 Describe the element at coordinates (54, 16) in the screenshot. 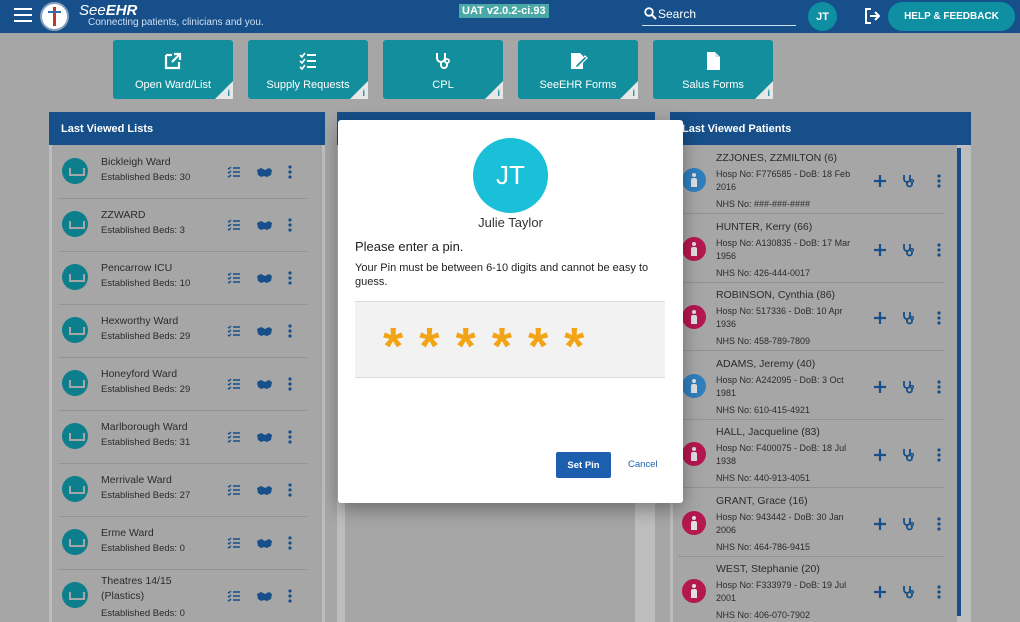

I see `seeehr-logo` at that location.